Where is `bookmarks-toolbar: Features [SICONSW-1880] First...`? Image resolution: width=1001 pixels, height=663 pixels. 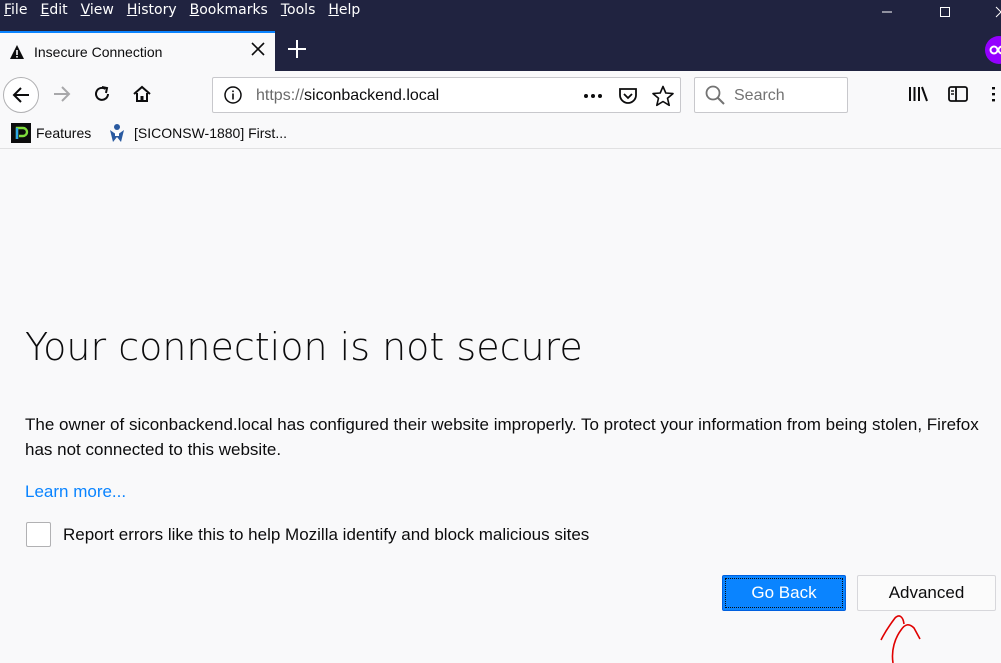 bookmarks-toolbar: Features [SICONSW-1880] First... is located at coordinates (500, 134).